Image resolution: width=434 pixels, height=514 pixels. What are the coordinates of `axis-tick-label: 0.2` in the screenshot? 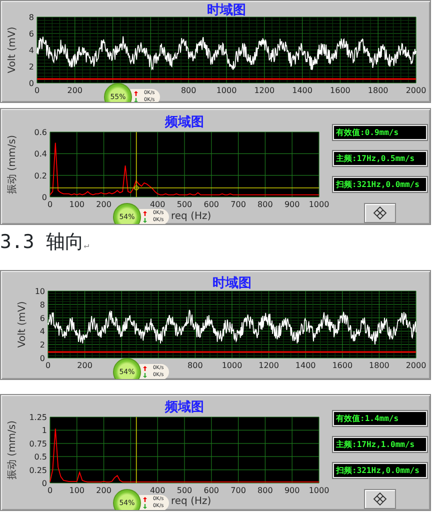 It's located at (40, 175).